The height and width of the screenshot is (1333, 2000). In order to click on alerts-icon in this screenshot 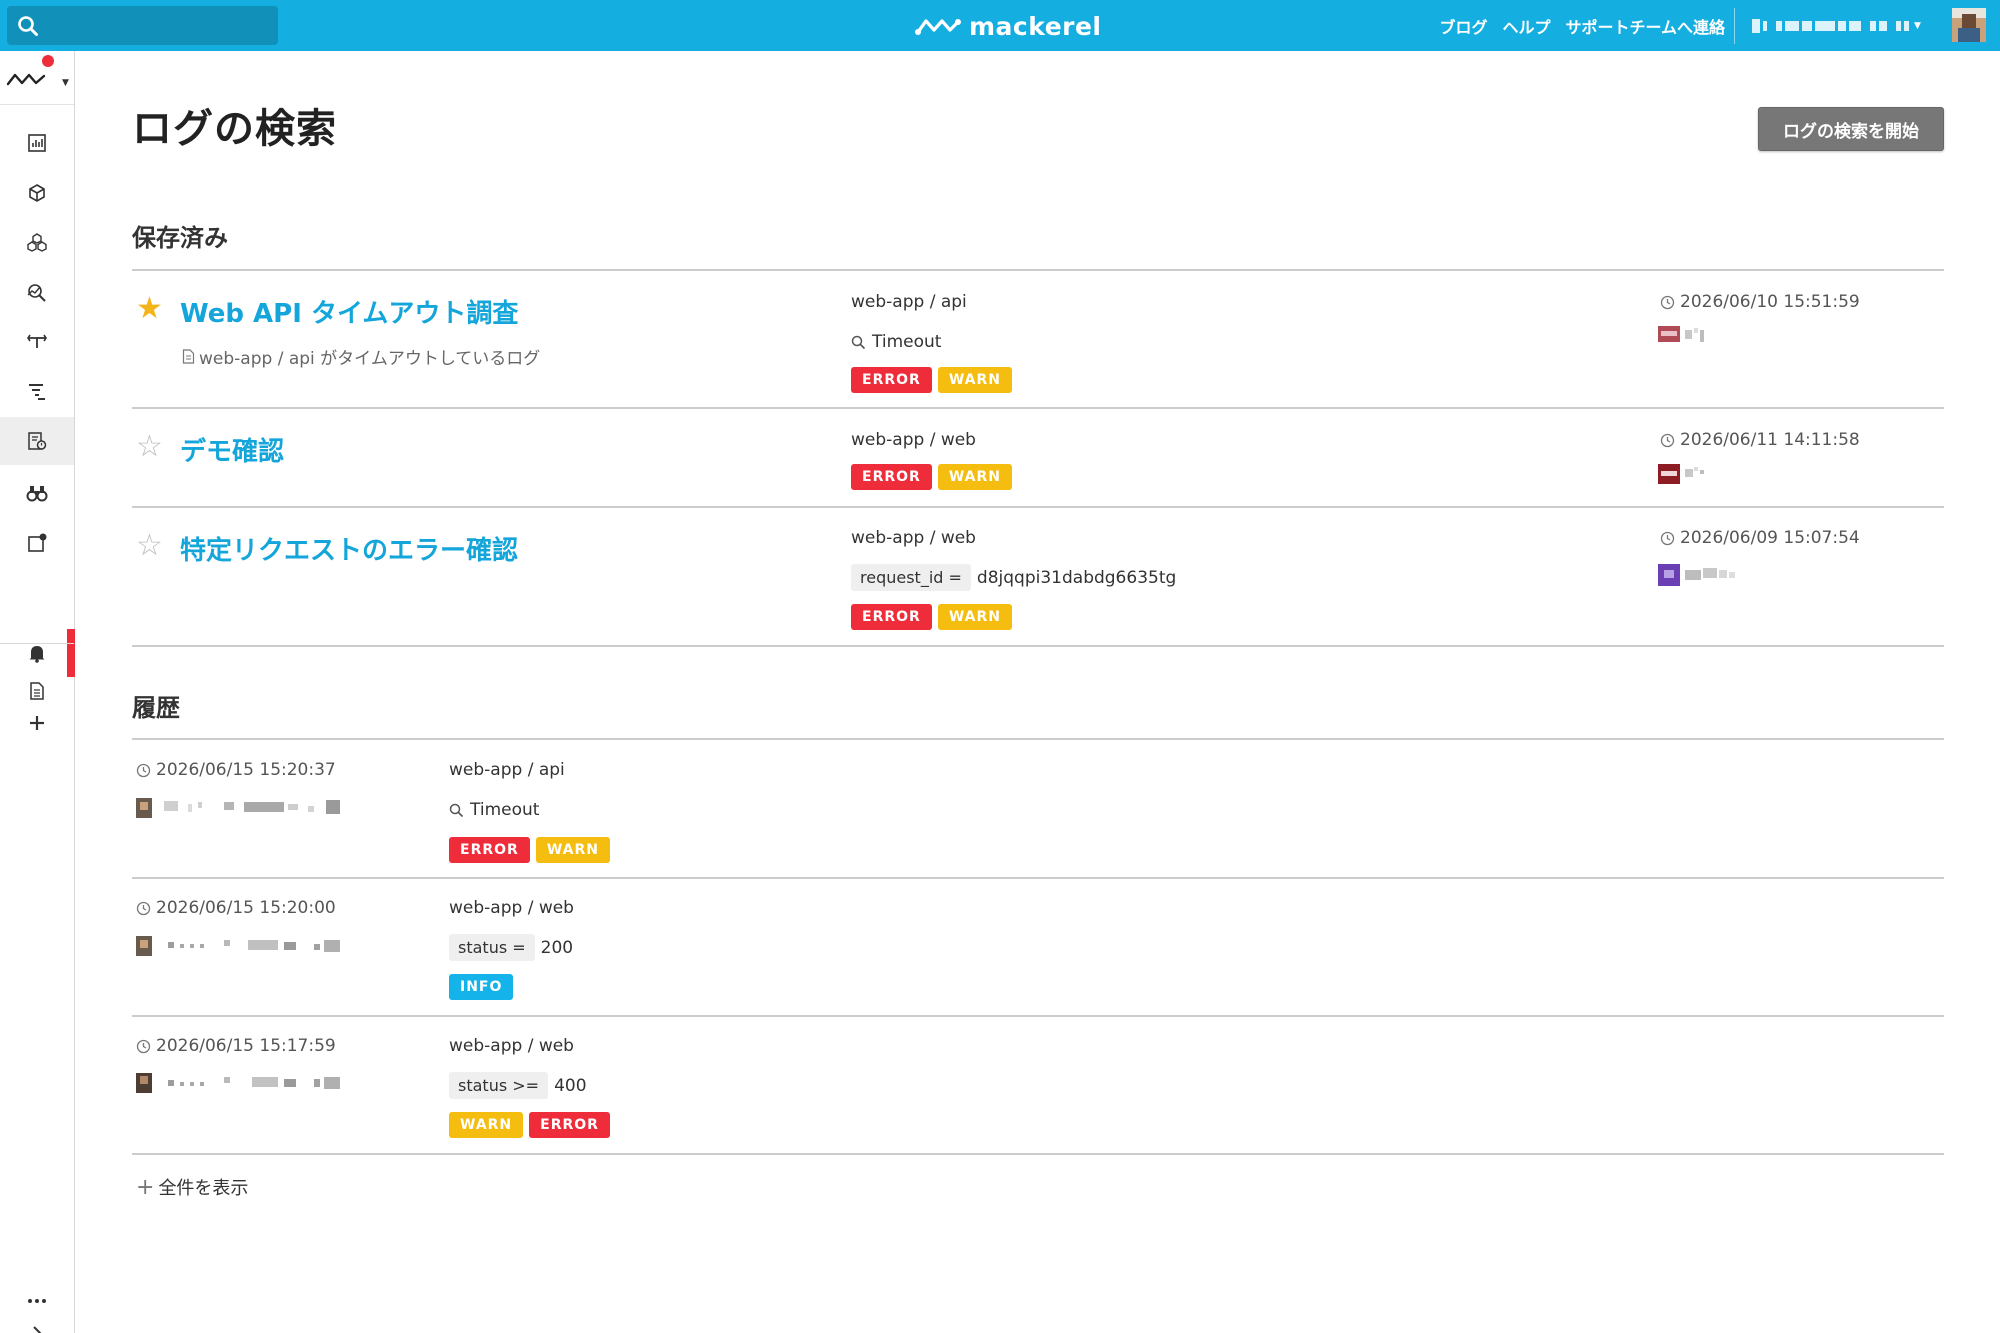, I will do `click(37, 654)`.